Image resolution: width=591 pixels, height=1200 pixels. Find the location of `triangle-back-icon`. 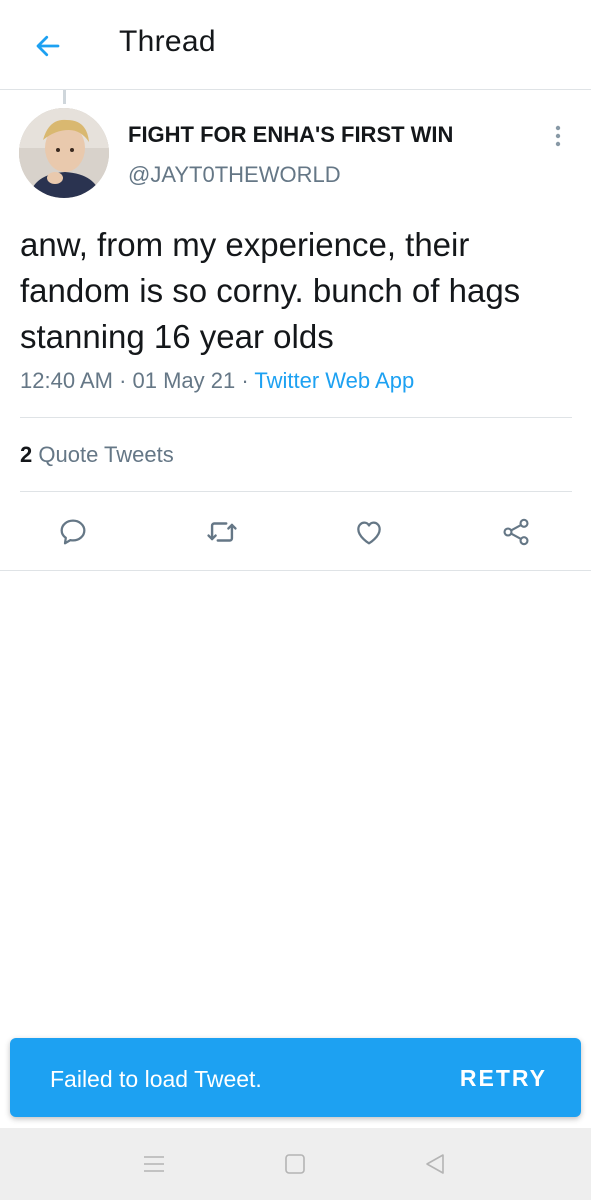

triangle-back-icon is located at coordinates (435, 1164).